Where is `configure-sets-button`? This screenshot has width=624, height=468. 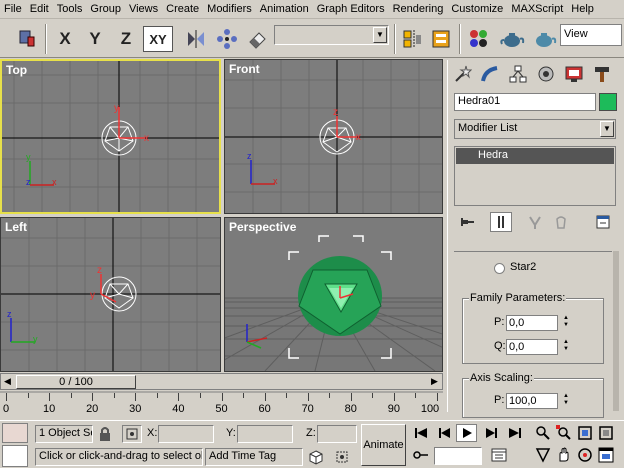
configure-sets-button is located at coordinates (603, 222).